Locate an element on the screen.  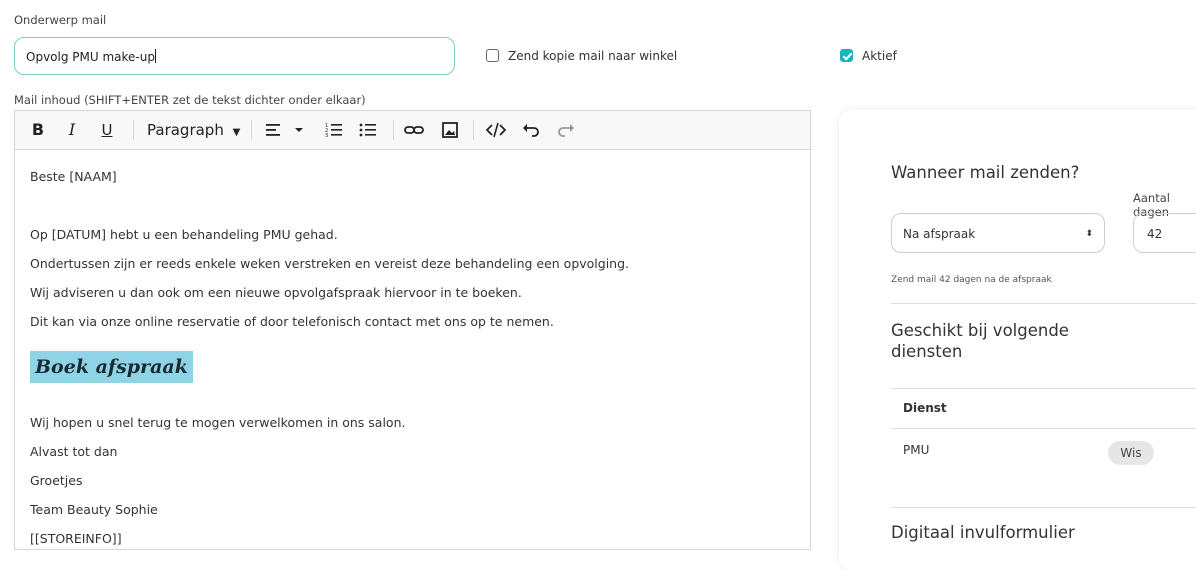
code-icon is located at coordinates (496, 130).